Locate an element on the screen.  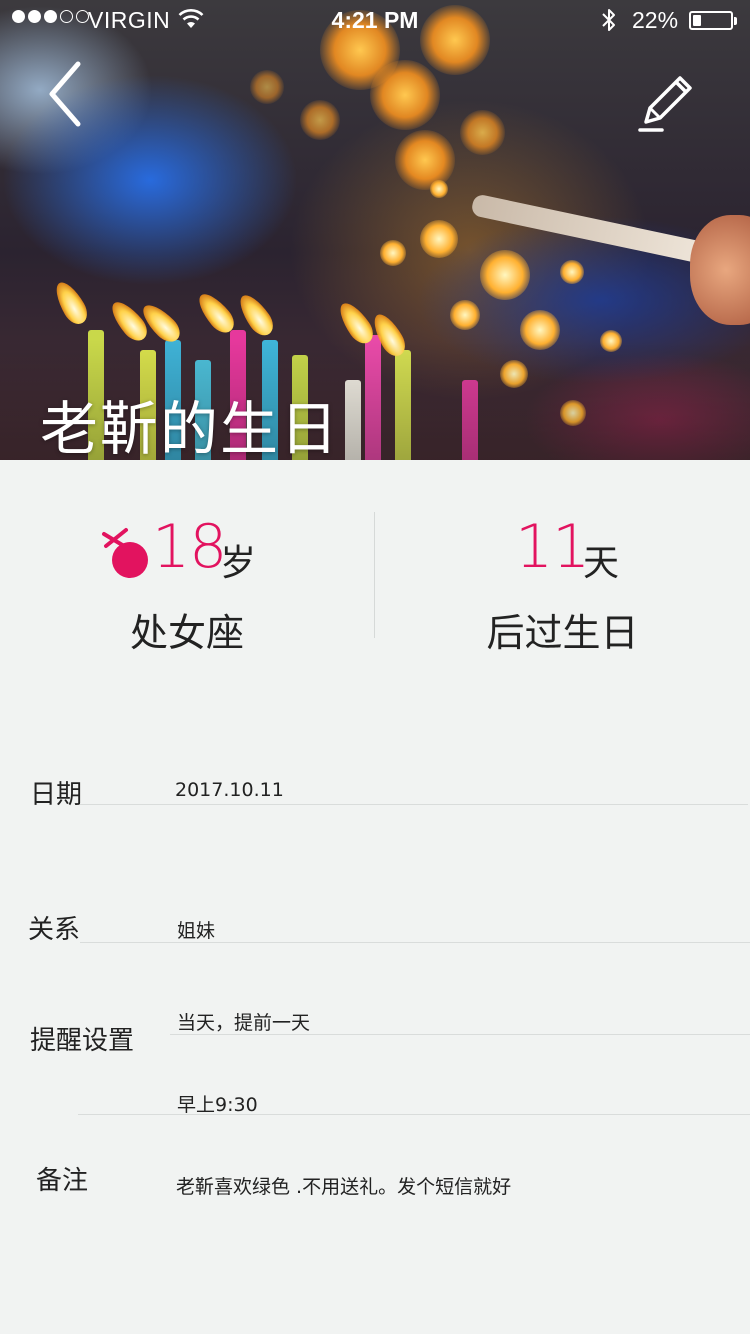
status-bar: VIRGIN 4:21 PM 22% is located at coordinates (375, 20).